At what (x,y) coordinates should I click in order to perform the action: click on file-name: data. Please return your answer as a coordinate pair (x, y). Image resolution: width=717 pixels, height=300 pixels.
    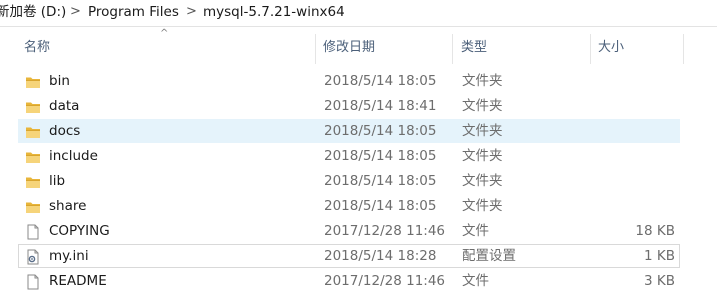
    Looking at the image, I should click on (64, 106).